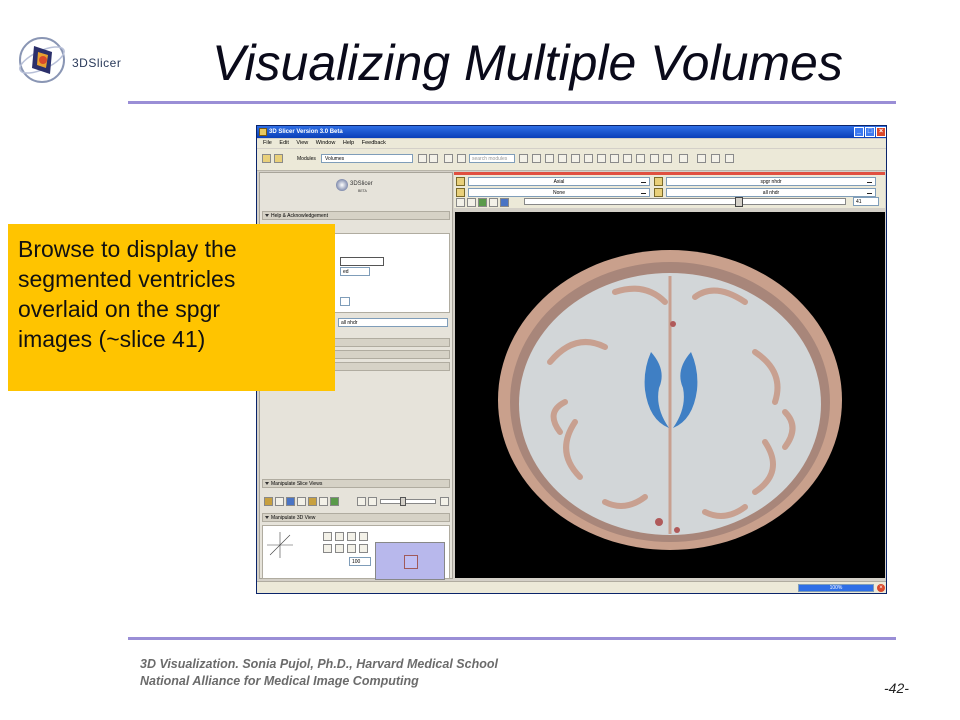 This screenshot has width=960, height=720. Describe the element at coordinates (327, 548) in the screenshot. I see `fit-3d-icon` at that location.